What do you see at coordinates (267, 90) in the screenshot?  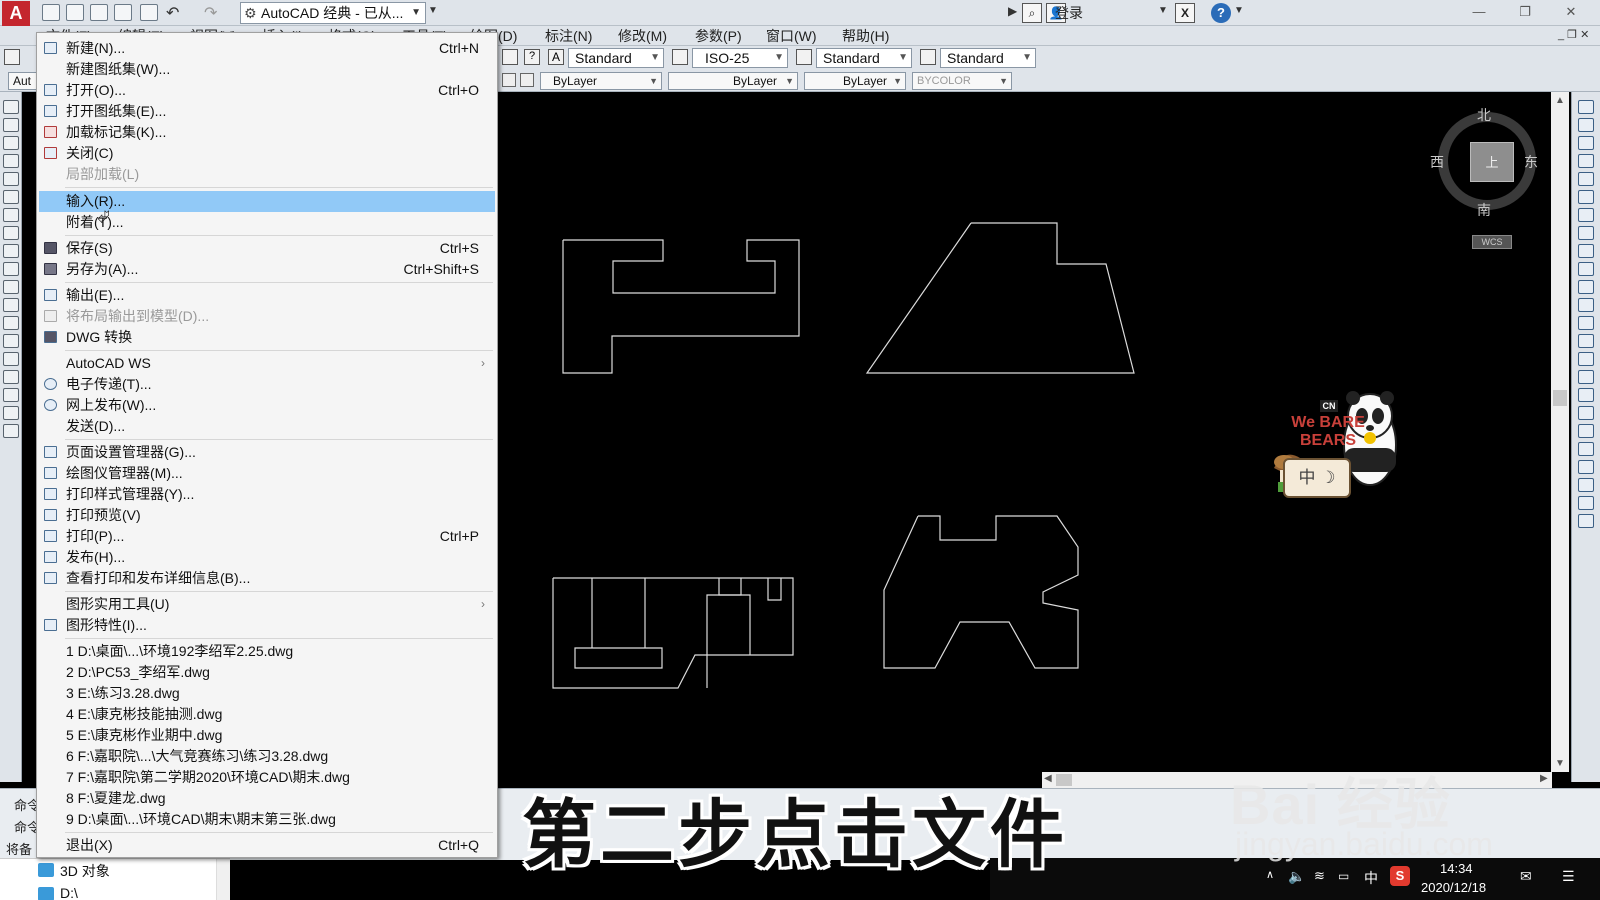 I see `menu-item-open: 打开(O)... Ctrl+O` at bounding box center [267, 90].